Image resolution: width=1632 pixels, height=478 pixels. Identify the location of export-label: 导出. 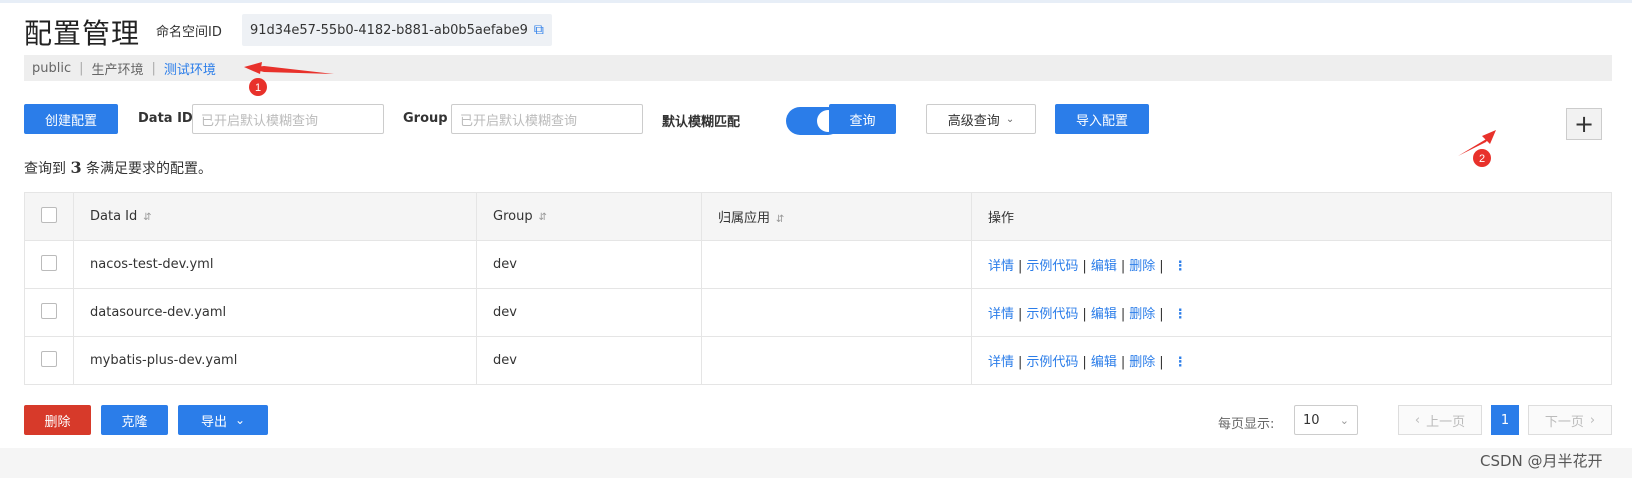
(213, 422).